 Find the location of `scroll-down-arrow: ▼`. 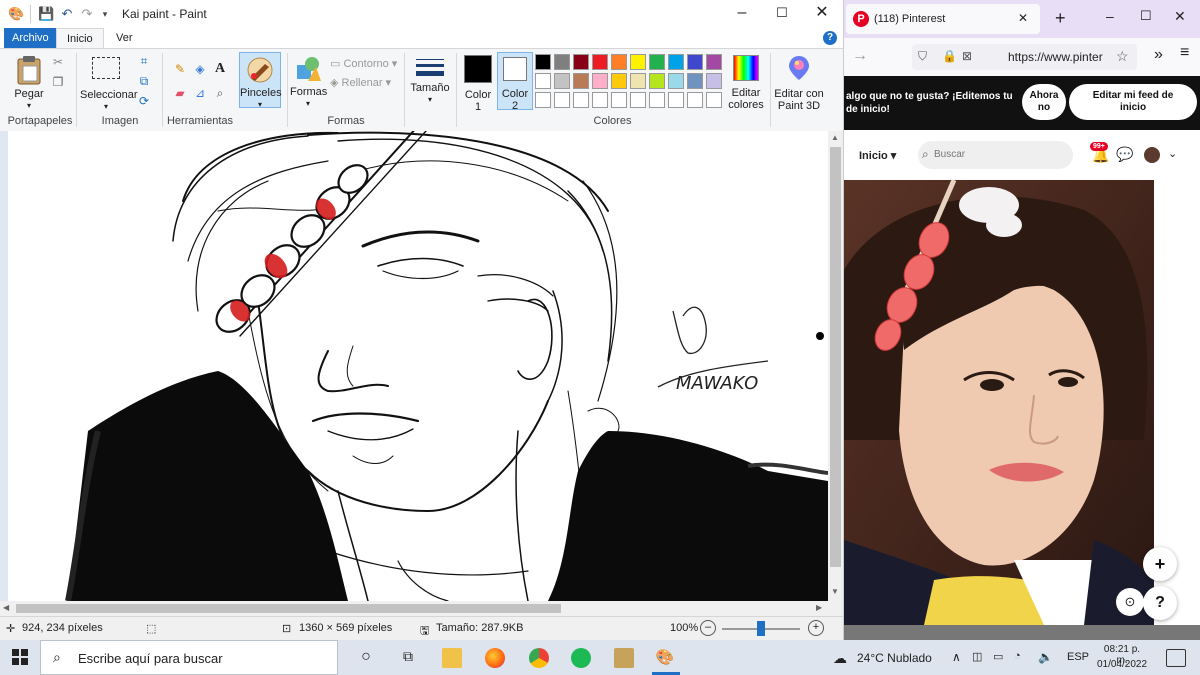

scroll-down-arrow: ▼ is located at coordinates (835, 591).